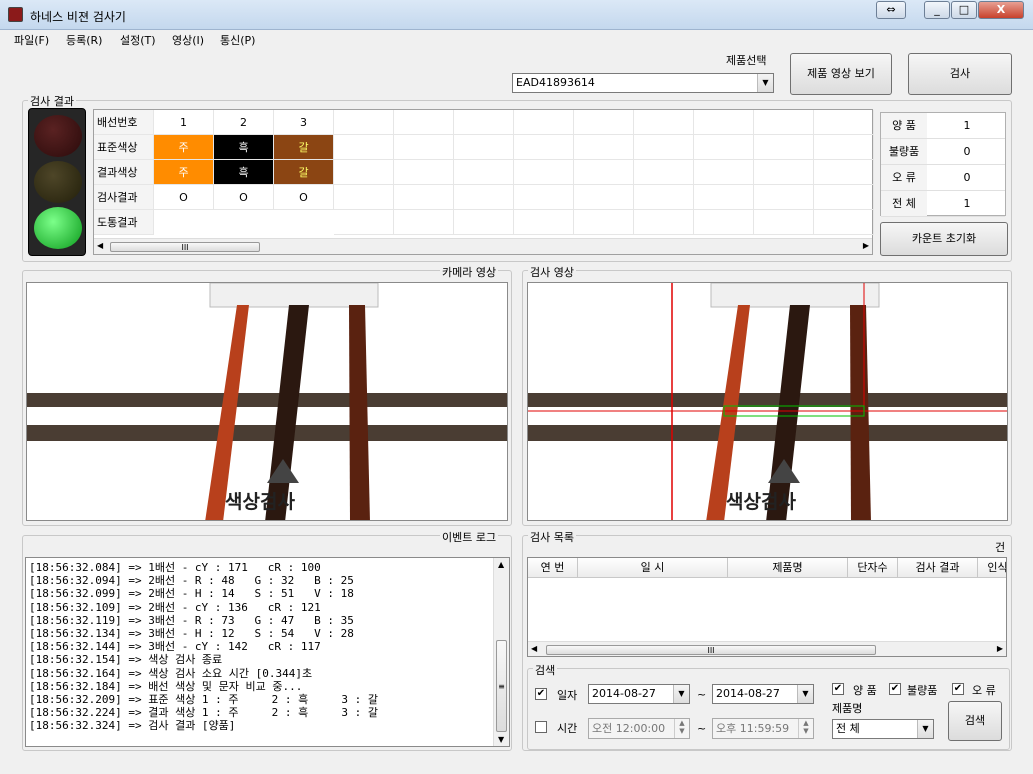 This screenshot has height=774, width=1033. What do you see at coordinates (501, 739) in the screenshot?
I see `scroll-down-icon: ▼` at bounding box center [501, 739].